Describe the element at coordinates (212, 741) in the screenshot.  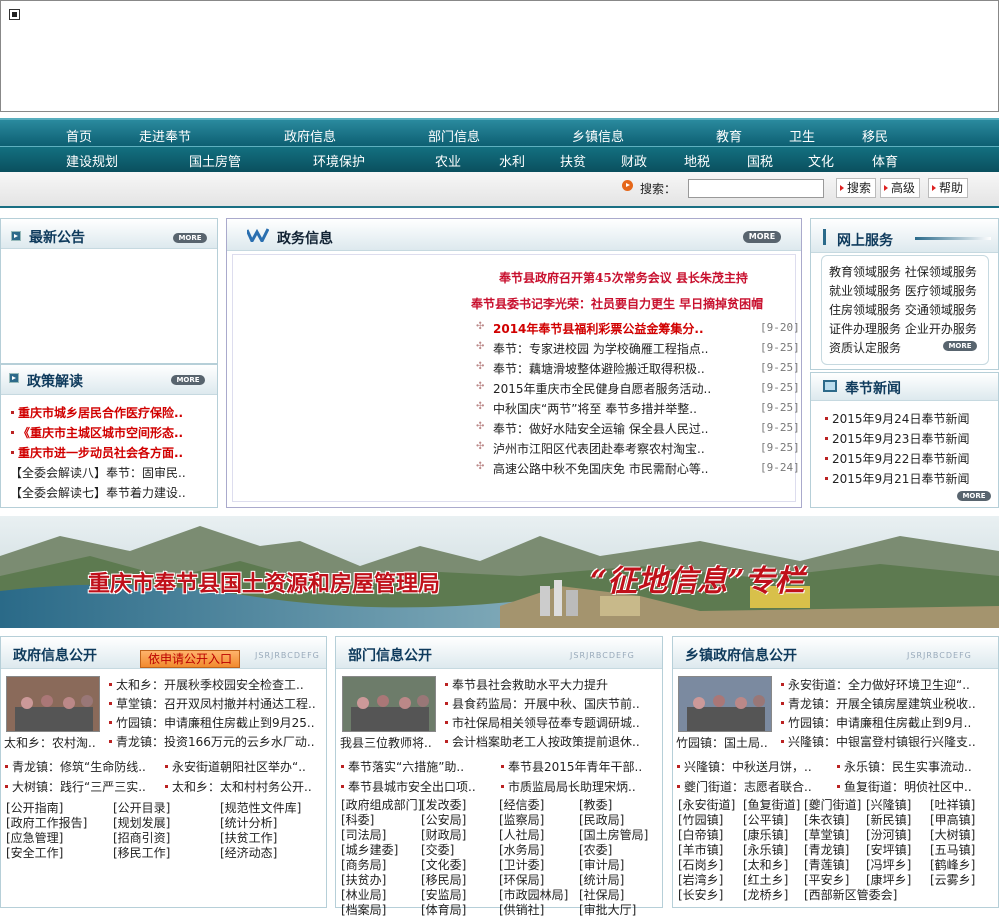
I see `public-item: 青龙镇：投资166万元的云乡水厂动..` at that location.